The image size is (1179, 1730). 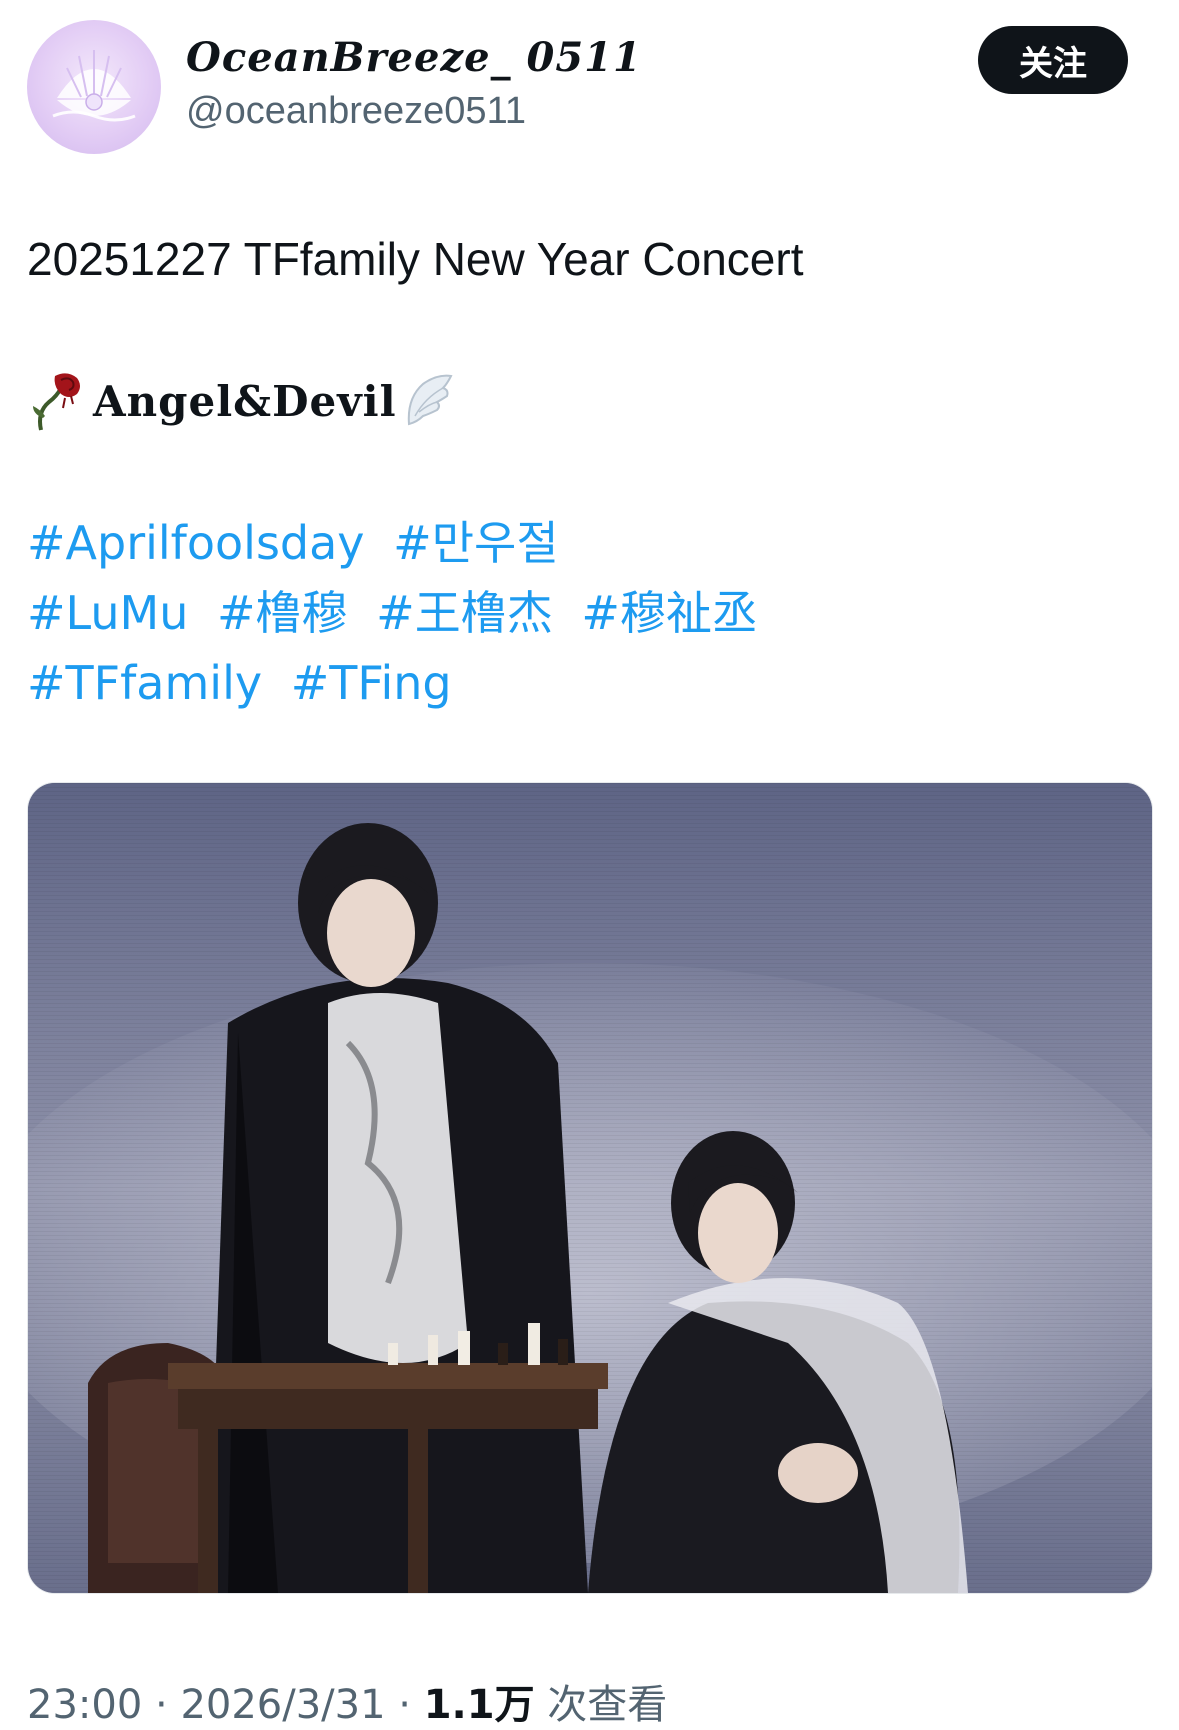 What do you see at coordinates (607, 1705) in the screenshot?
I see `views-label: 次查看` at bounding box center [607, 1705].